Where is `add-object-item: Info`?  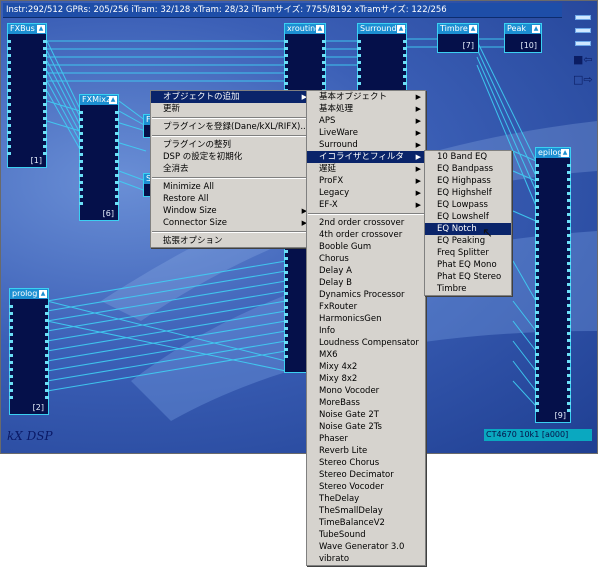 add-object-item: Info is located at coordinates (366, 331).